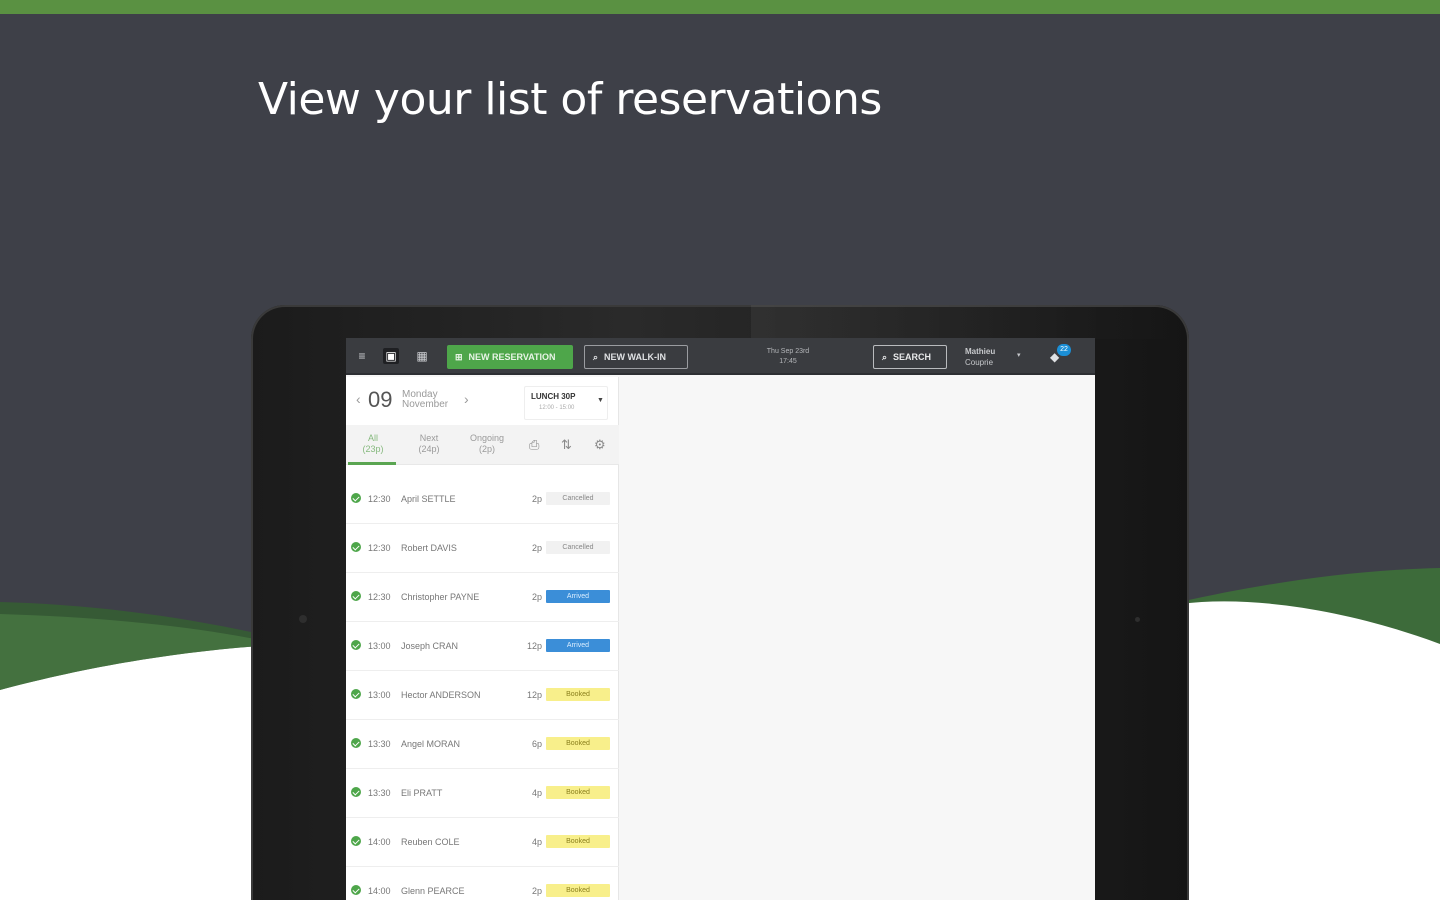  I want to click on reservation-row: 13:00 Hector ANDERSON 12p Booked, so click(482, 695).